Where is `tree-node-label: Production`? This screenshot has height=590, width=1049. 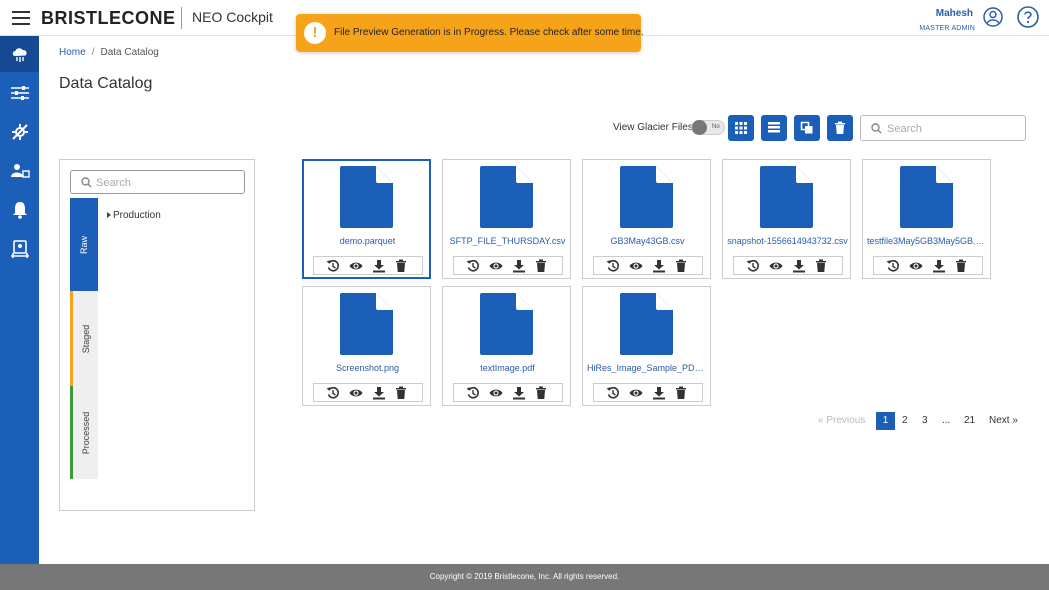
tree-node-label: Production is located at coordinates (137, 215).